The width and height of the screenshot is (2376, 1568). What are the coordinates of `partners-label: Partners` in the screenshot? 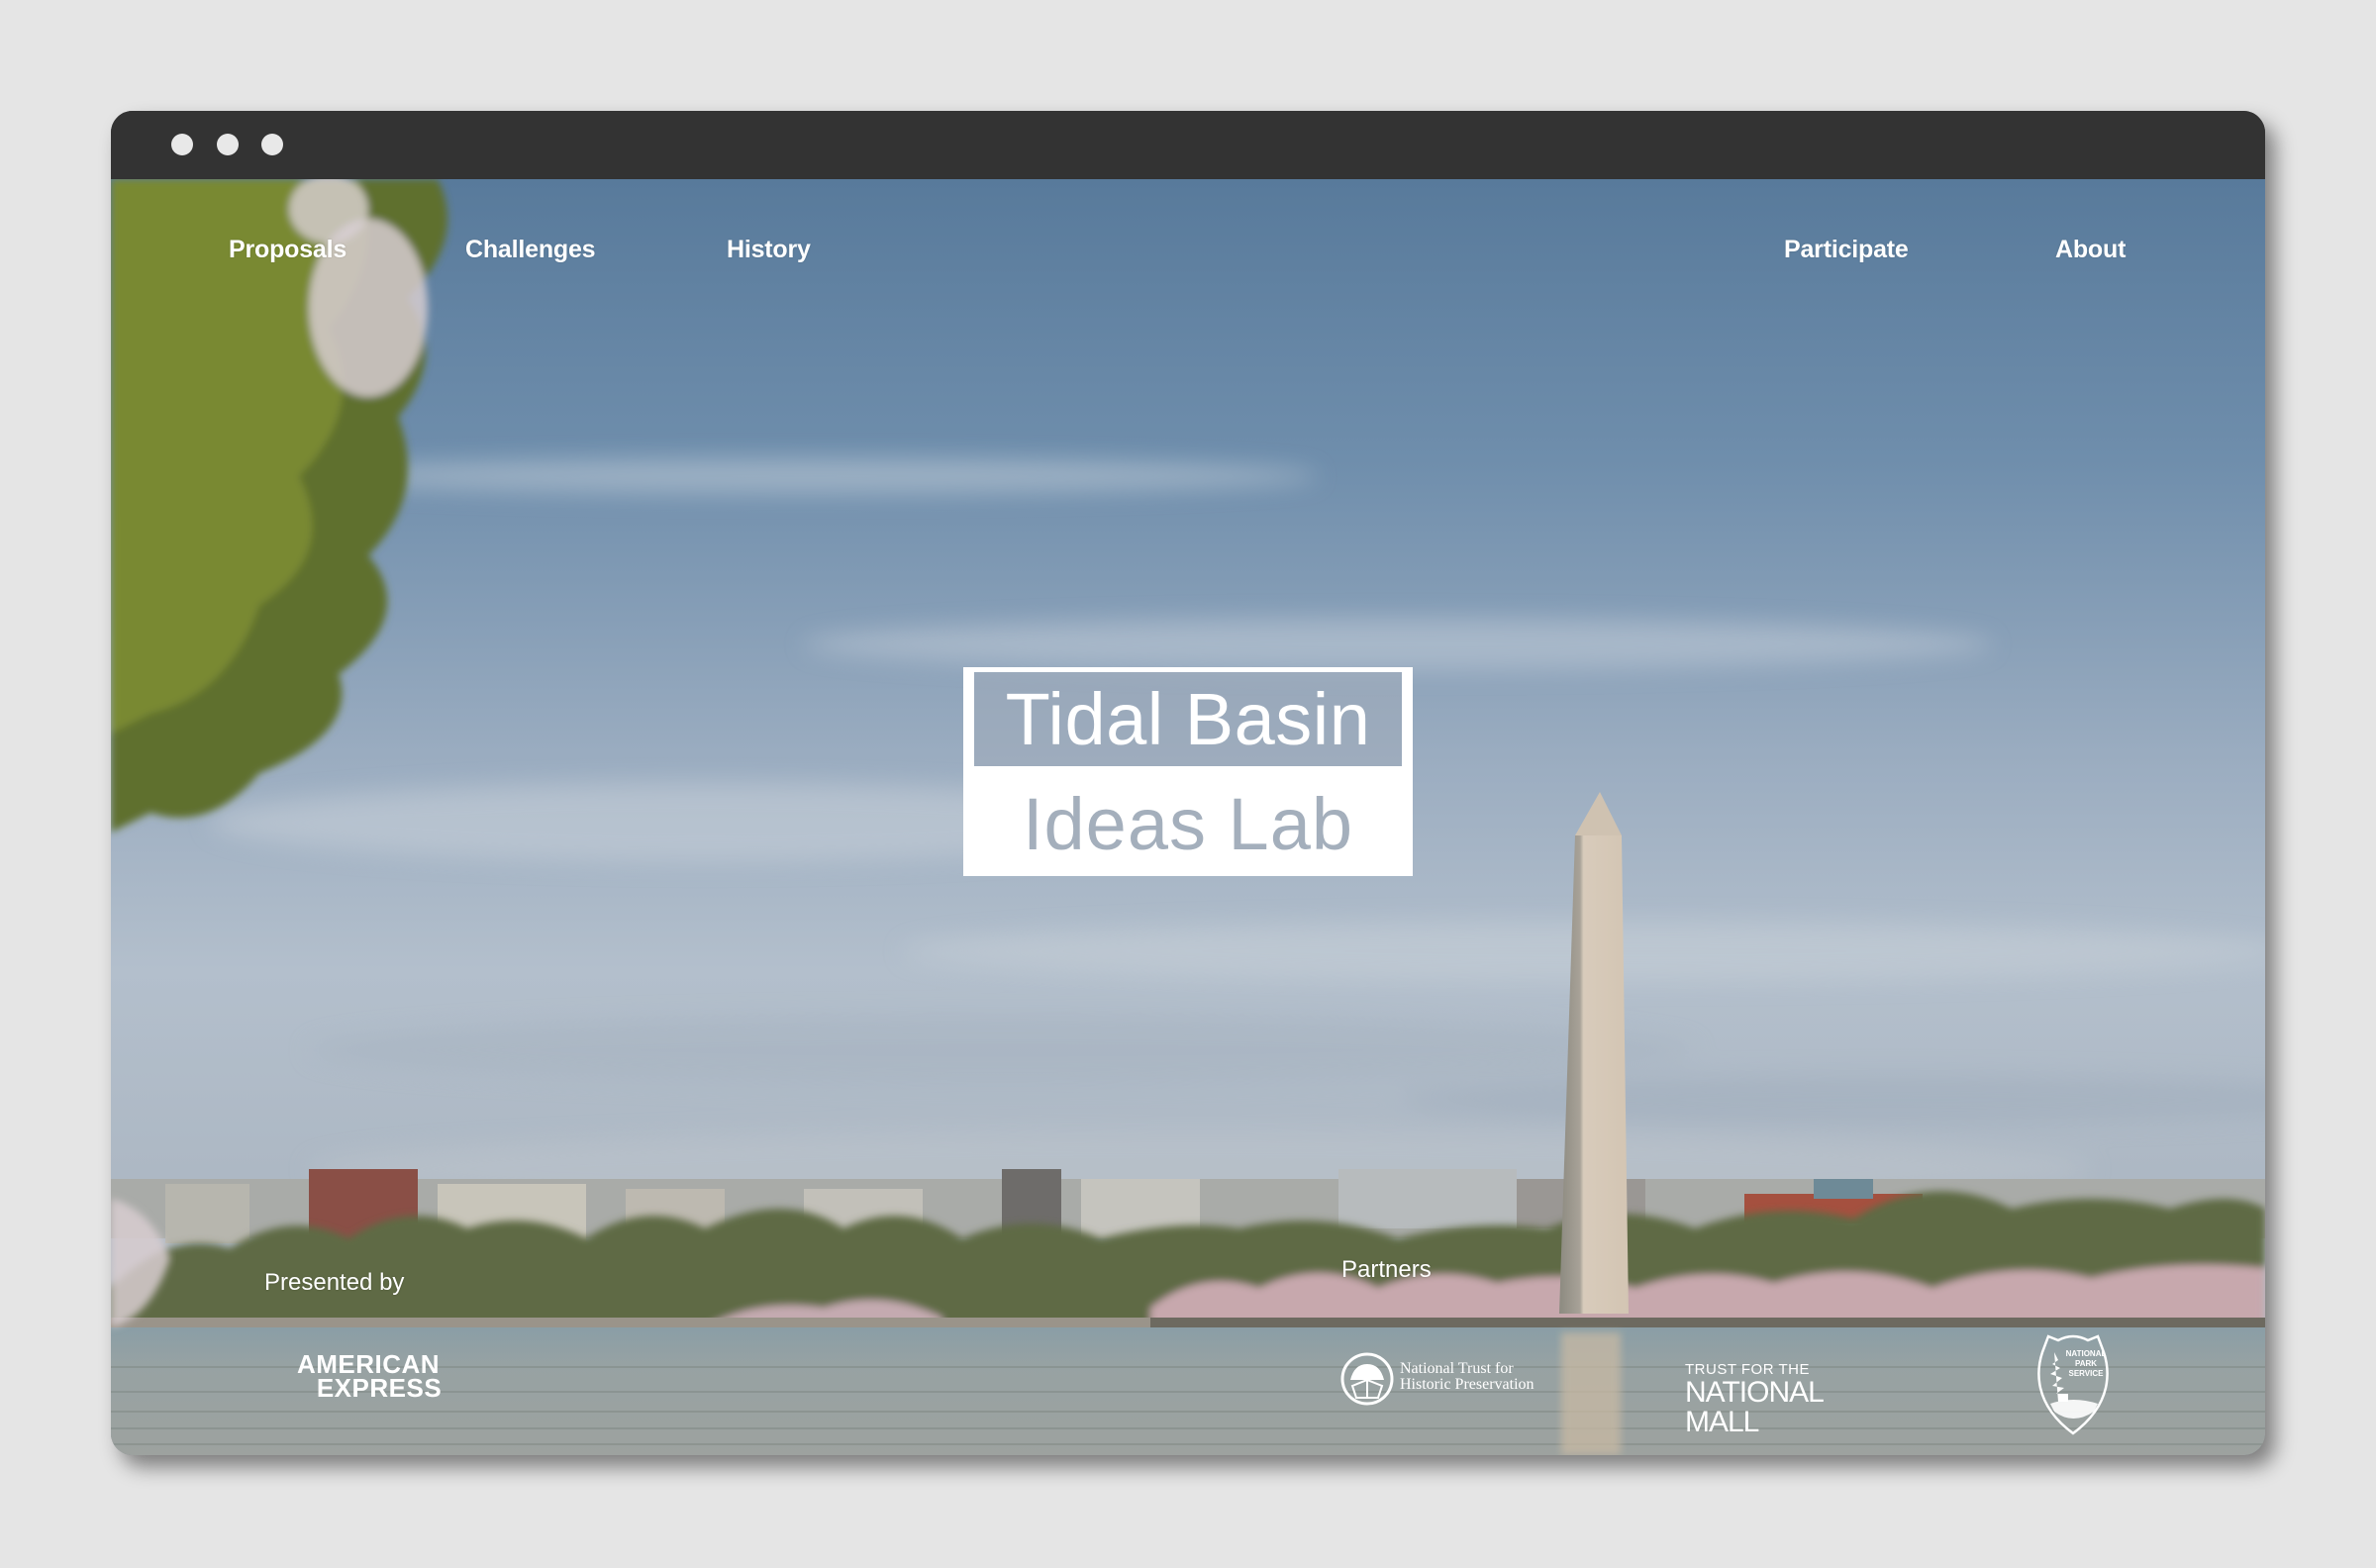 It's located at (1386, 1269).